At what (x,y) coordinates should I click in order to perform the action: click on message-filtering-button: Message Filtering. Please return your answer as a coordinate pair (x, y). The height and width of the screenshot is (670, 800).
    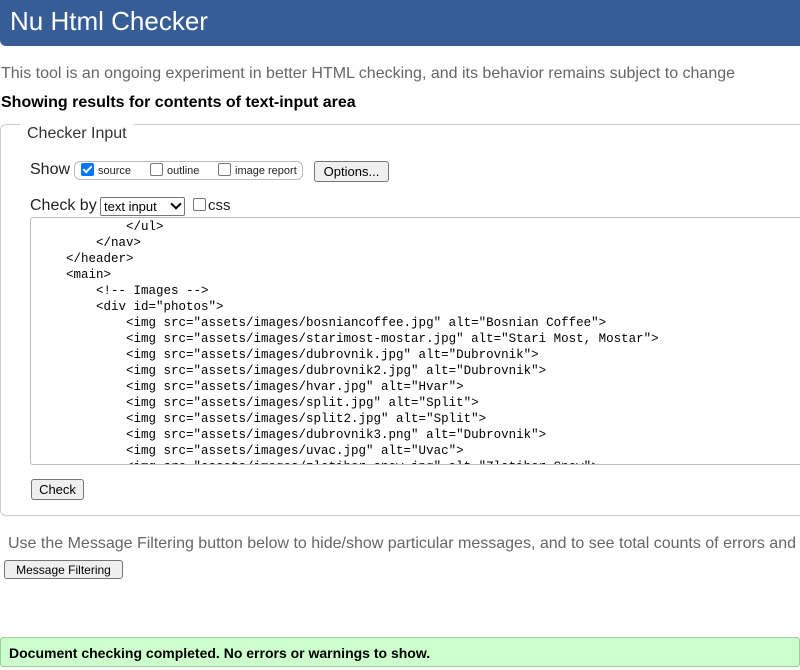
    Looking at the image, I should click on (63, 569).